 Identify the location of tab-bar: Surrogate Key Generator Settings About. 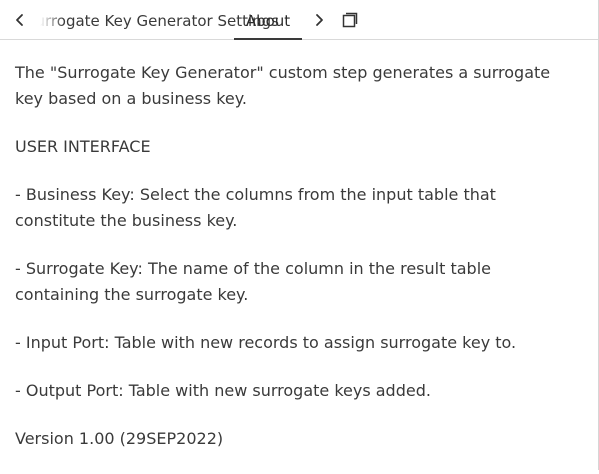
(299, 20).